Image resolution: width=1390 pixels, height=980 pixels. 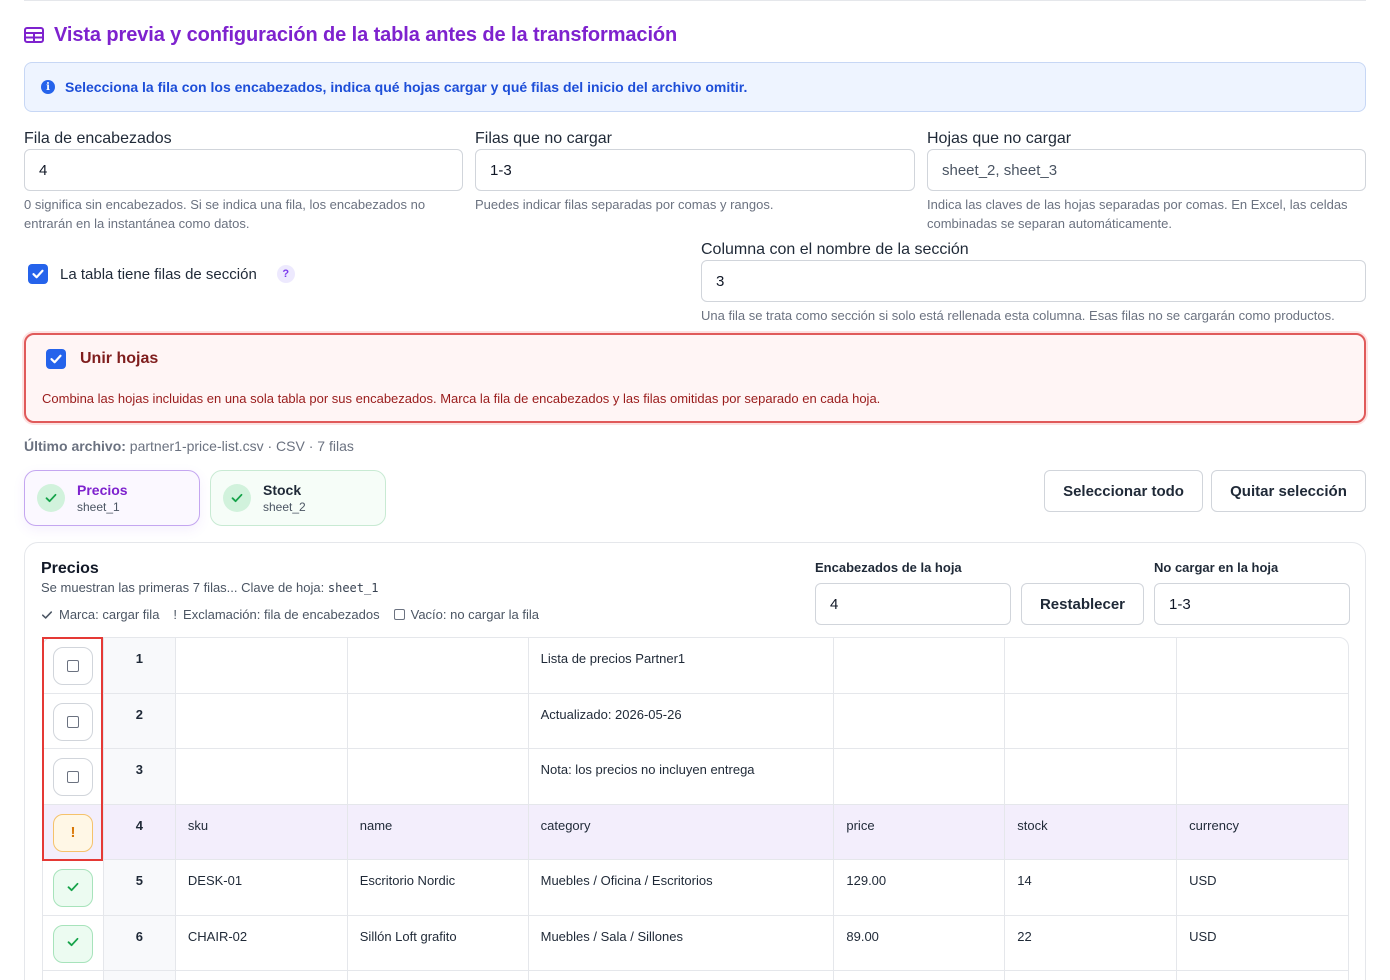 What do you see at coordinates (139, 887) in the screenshot?
I see `row-number: 5` at bounding box center [139, 887].